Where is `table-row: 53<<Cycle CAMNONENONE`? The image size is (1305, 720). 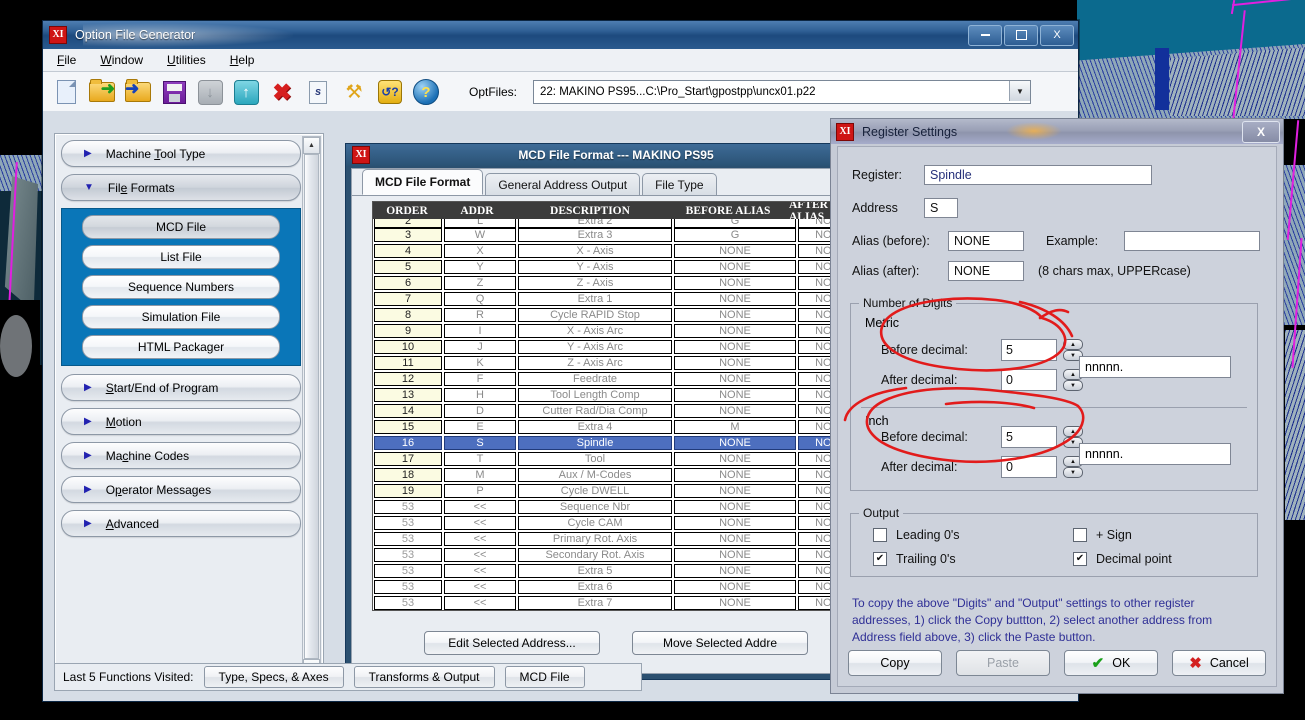
table-row: 53<<Cycle CAMNONENONE is located at coordinates (619, 524).